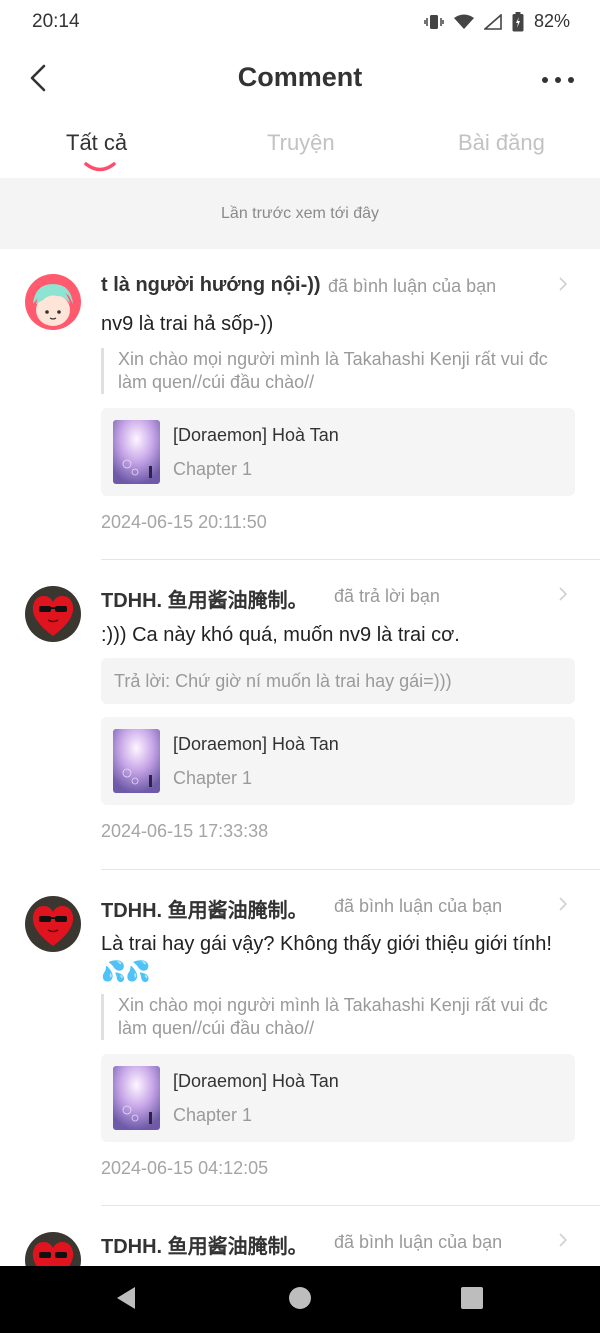  Describe the element at coordinates (56, 21) in the screenshot. I see `status-time: 20:14` at that location.